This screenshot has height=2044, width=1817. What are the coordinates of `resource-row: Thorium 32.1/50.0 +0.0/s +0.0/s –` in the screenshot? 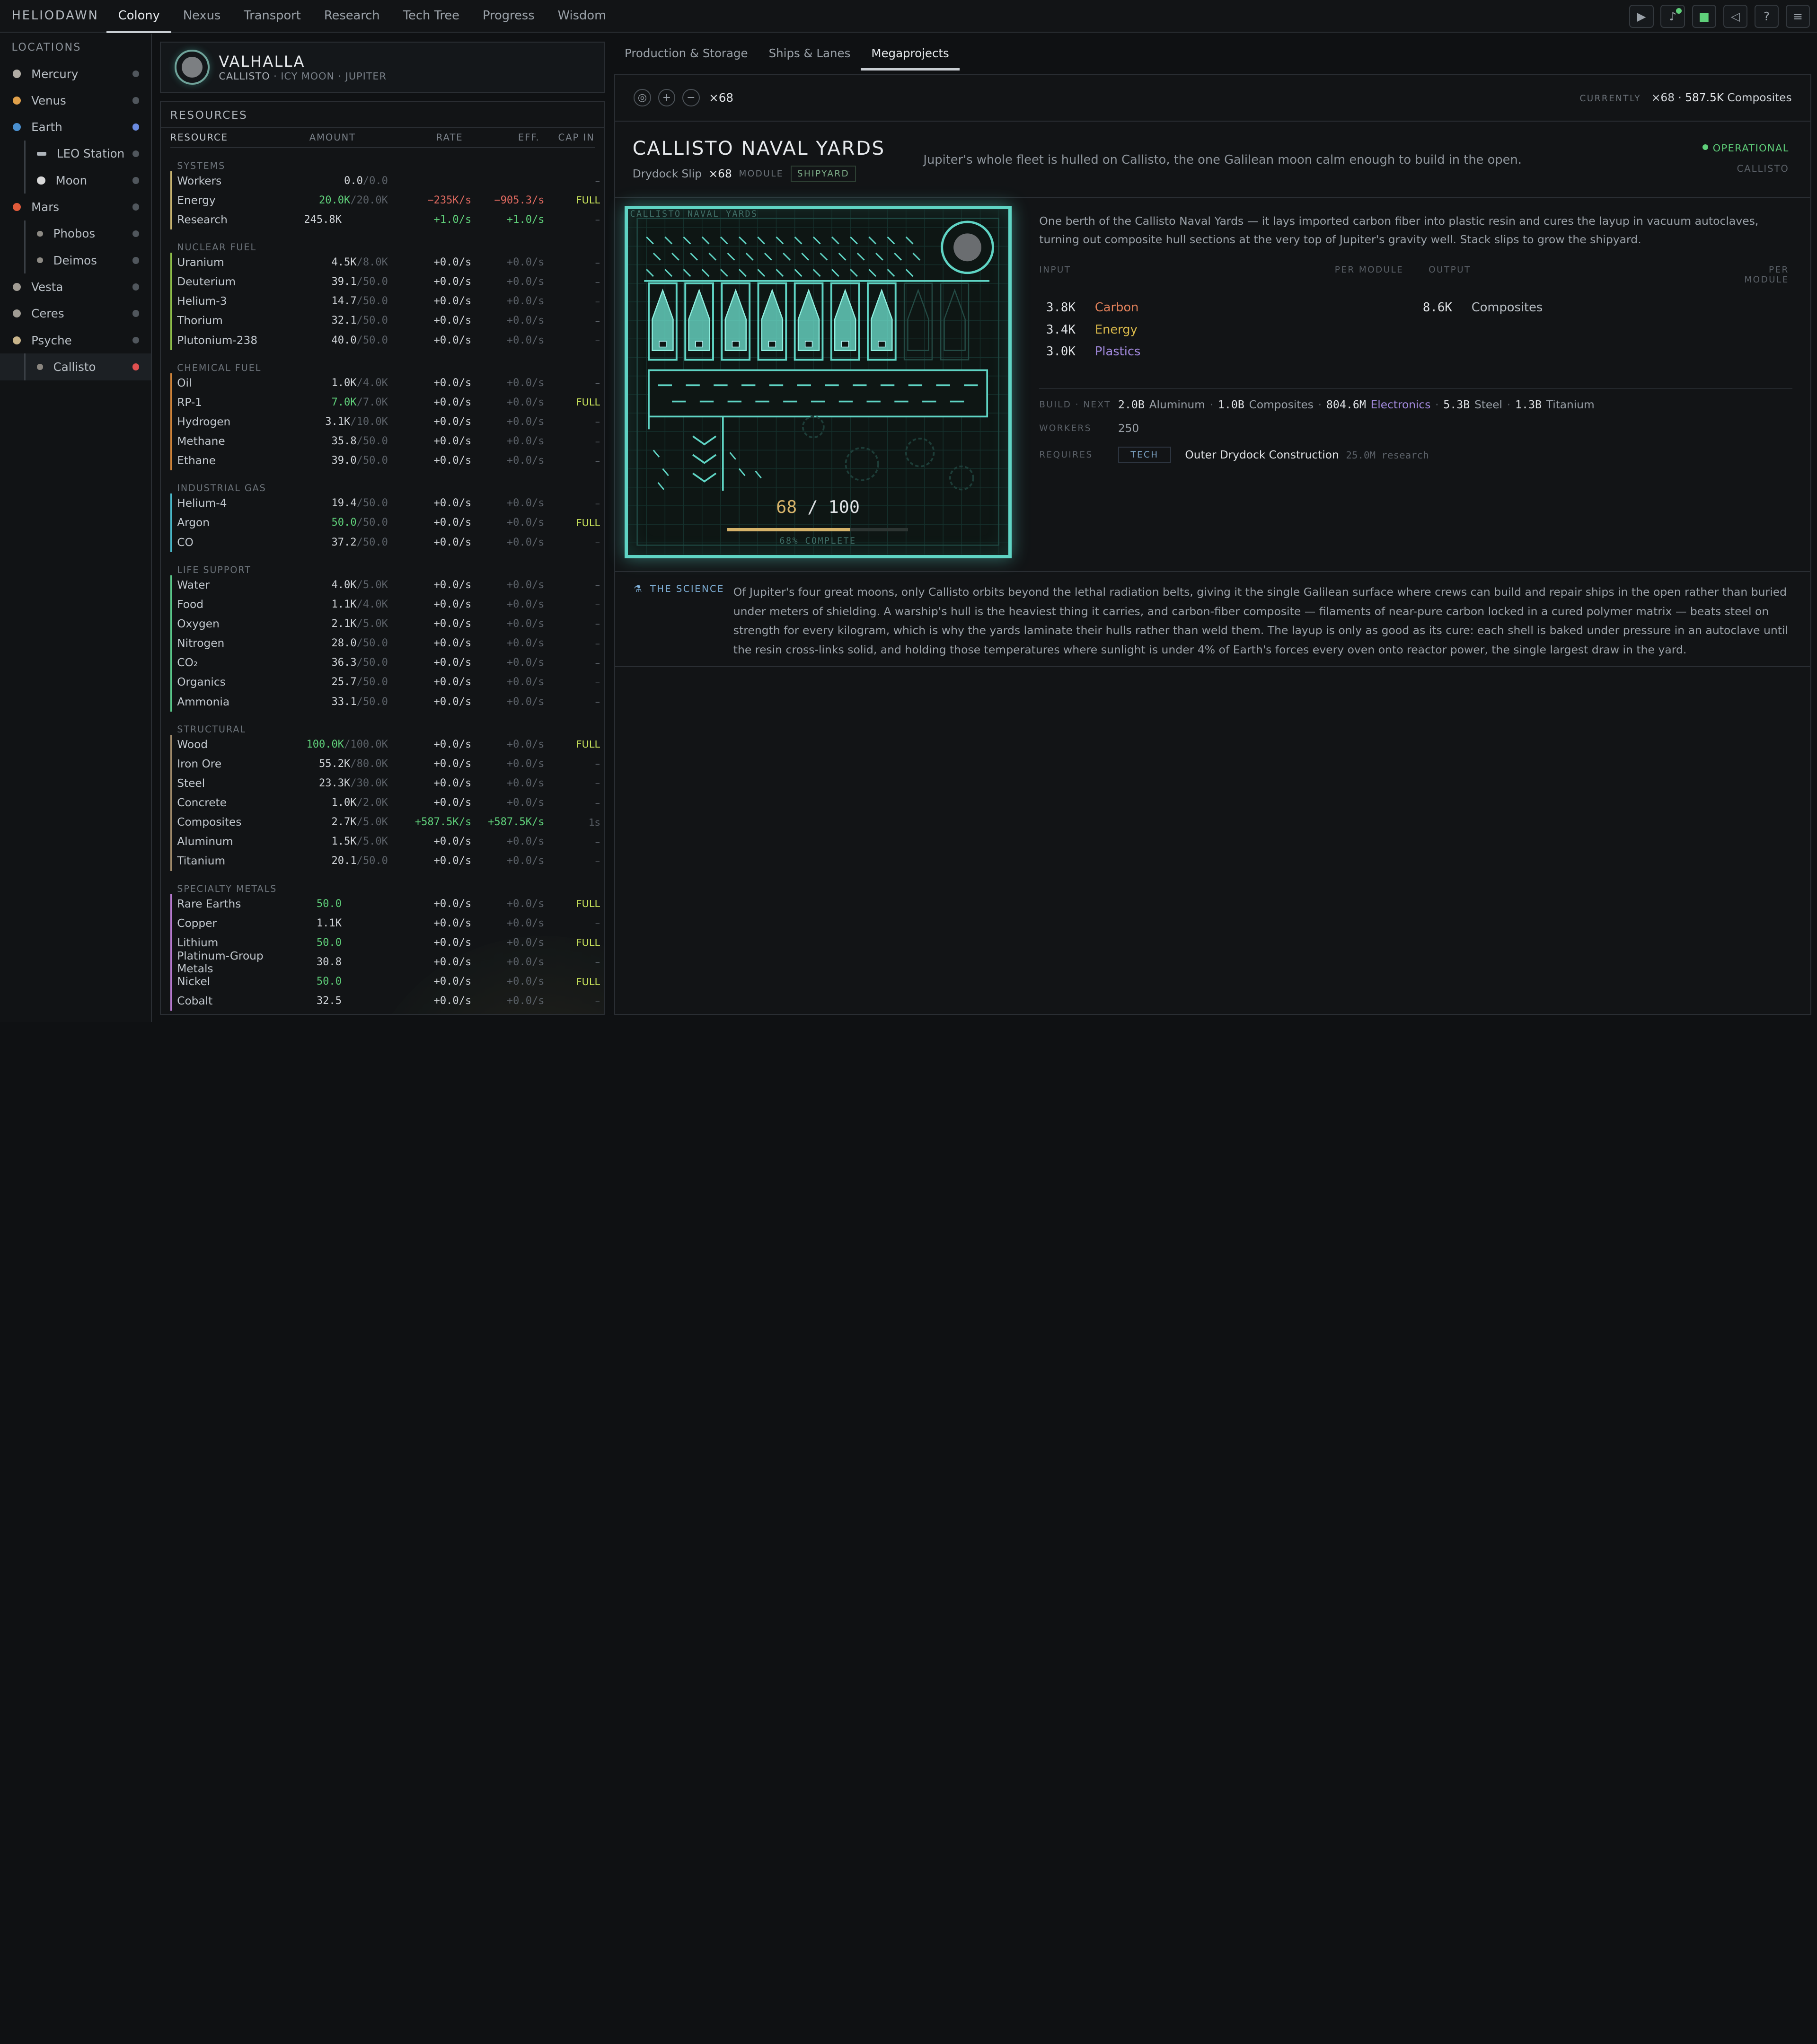 It's located at (387, 321).